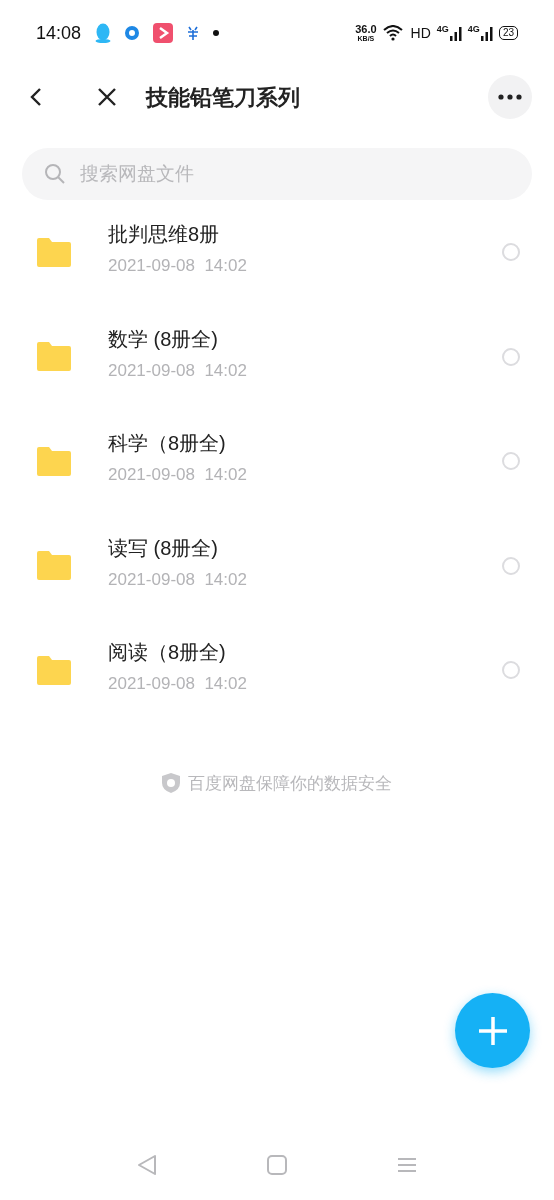 This screenshot has height=1200, width=554. Describe the element at coordinates (393, 33) in the screenshot. I see `wifi-icon` at that location.